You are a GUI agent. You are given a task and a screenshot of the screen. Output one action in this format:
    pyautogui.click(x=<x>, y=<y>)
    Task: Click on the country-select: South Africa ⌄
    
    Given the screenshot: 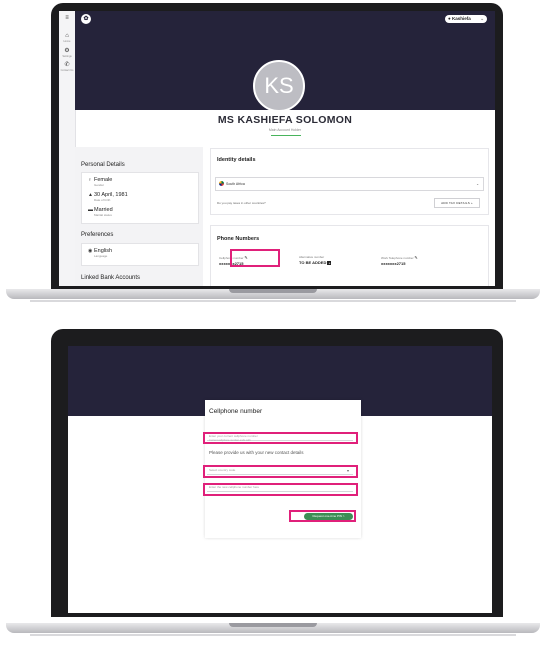 What is the action you would take?
    pyautogui.click(x=349, y=184)
    